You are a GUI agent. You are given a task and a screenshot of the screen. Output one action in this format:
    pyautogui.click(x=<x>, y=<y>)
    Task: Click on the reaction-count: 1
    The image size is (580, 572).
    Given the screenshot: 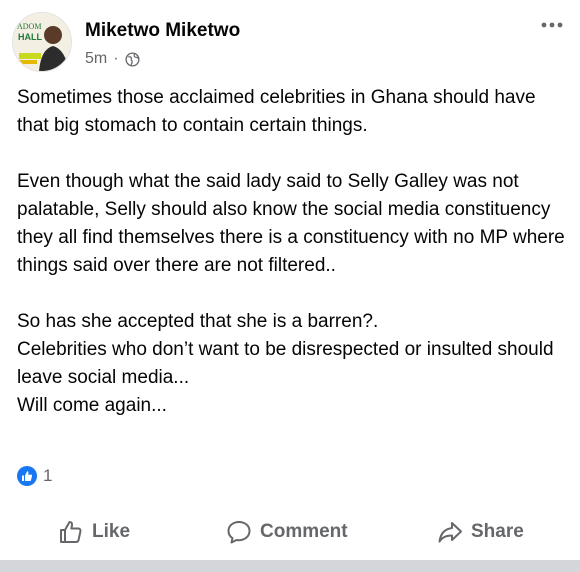 What is the action you would take?
    pyautogui.click(x=48, y=475)
    